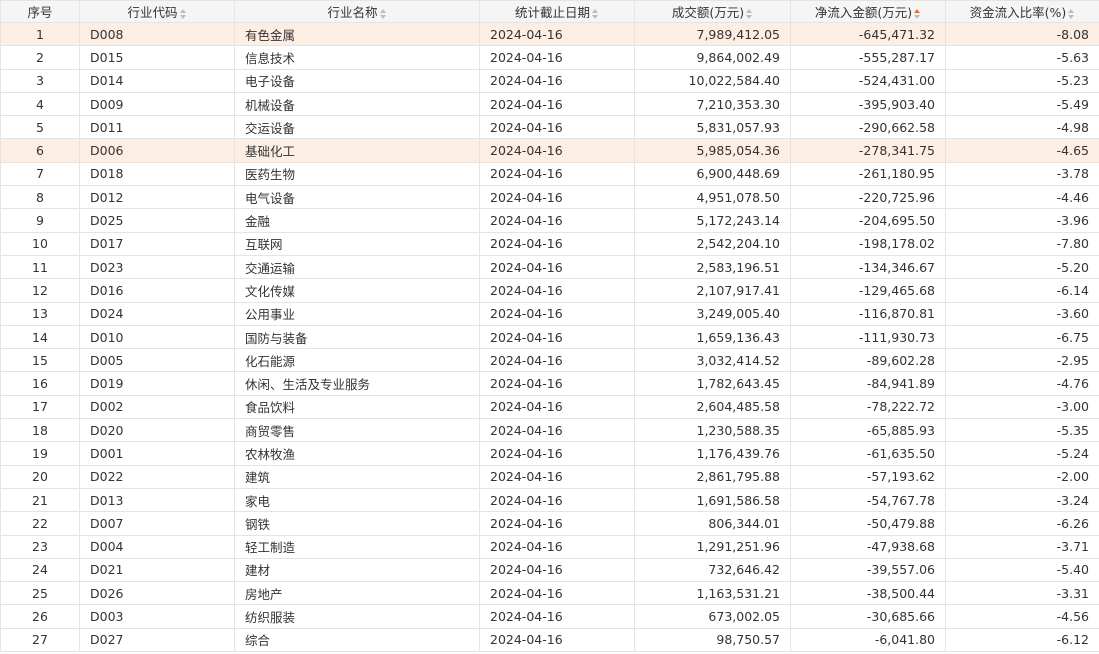 The image size is (1099, 654). What do you see at coordinates (357, 546) in the screenshot?
I see `cell-name: 轻工制造` at bounding box center [357, 546].